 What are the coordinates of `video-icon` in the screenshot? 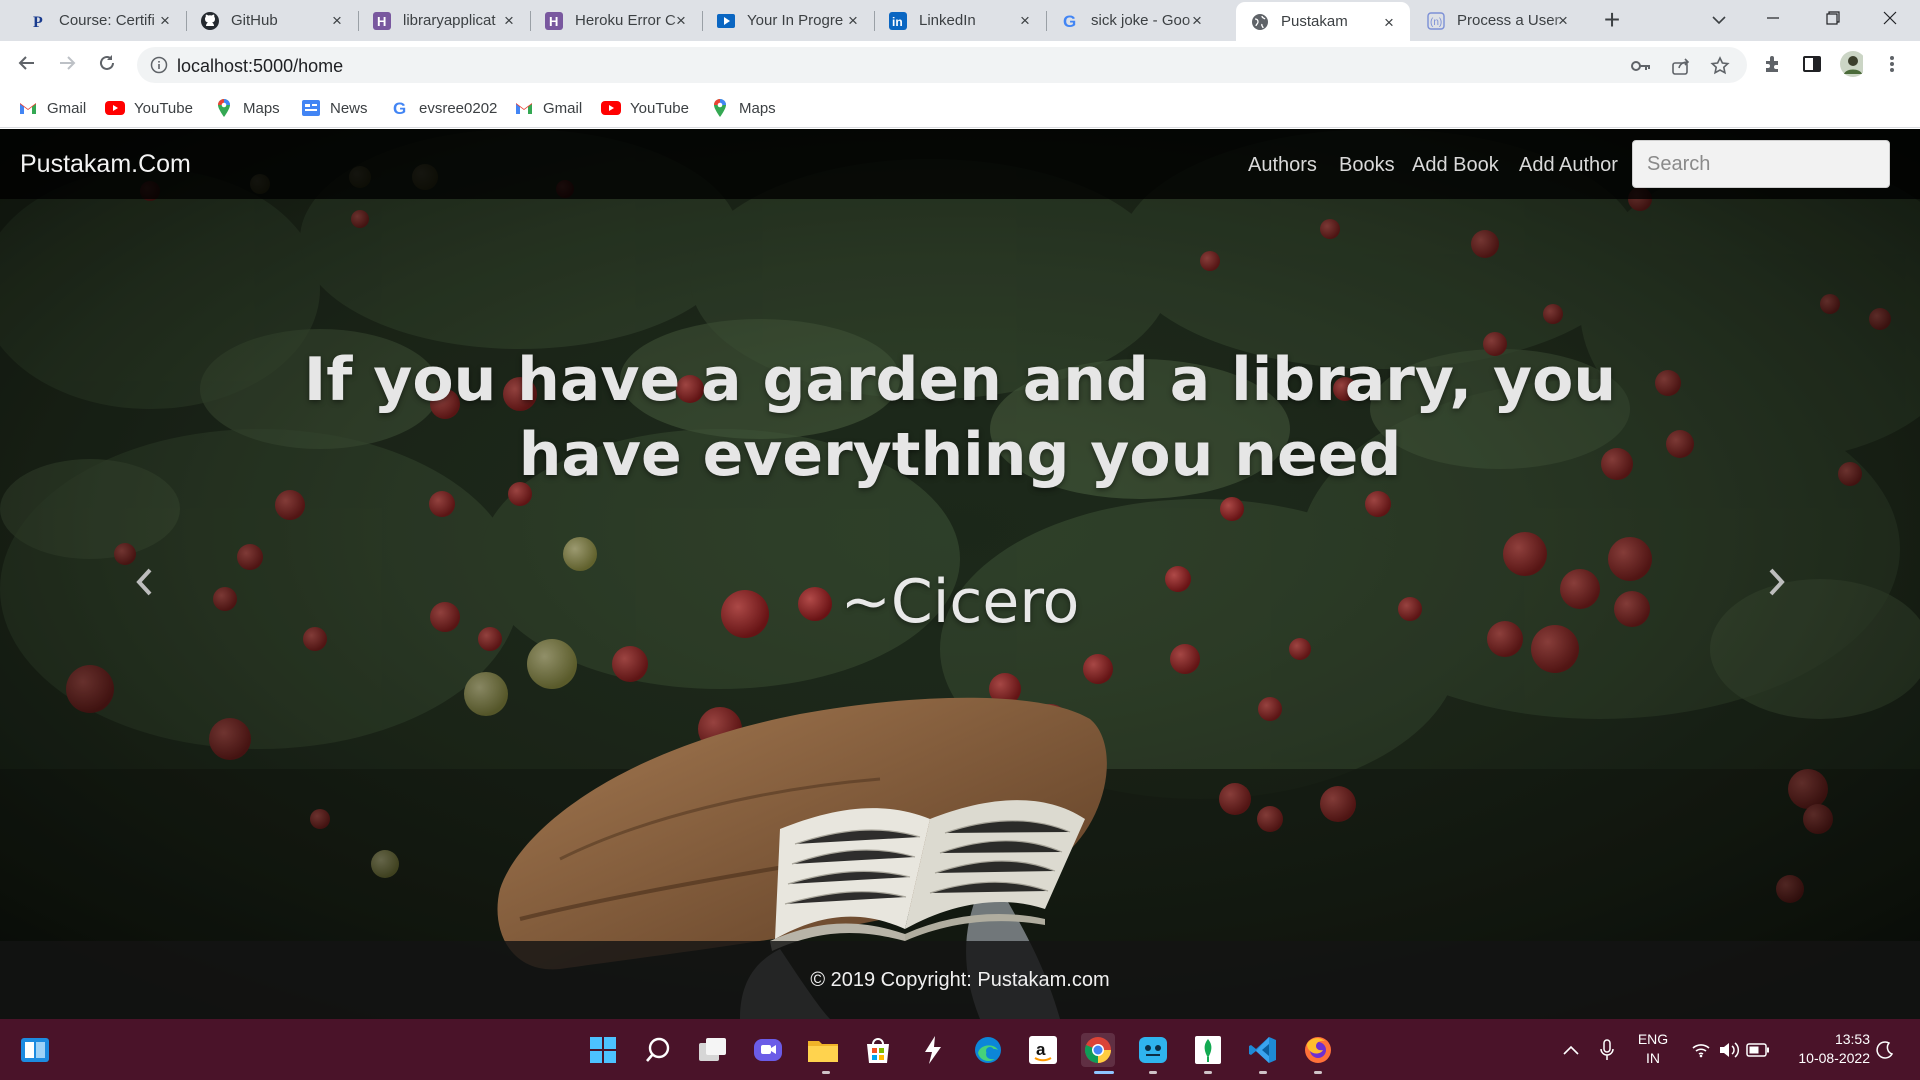 It's located at (726, 21).